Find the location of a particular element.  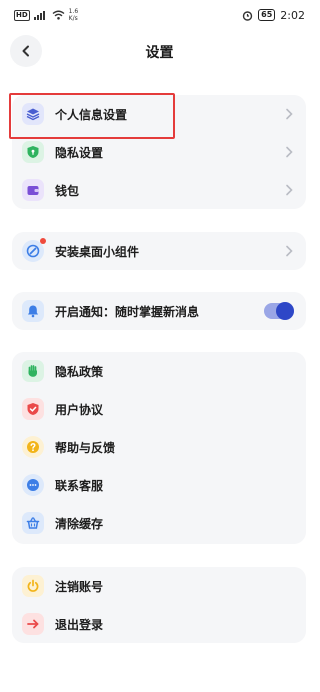

network-speed: 1.6 K/s is located at coordinates (74, 15).